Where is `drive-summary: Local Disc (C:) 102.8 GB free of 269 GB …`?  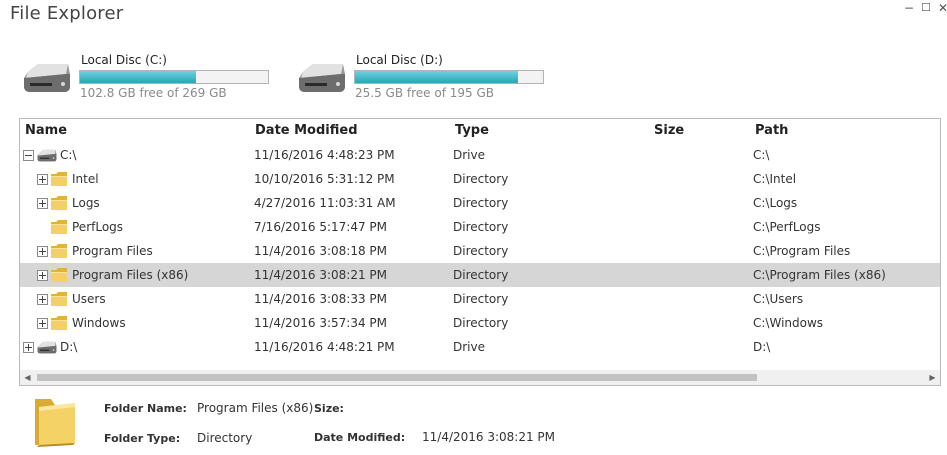
drive-summary: Local Disc (C:) 102.8 GB free of 269 GB … is located at coordinates (473, 76).